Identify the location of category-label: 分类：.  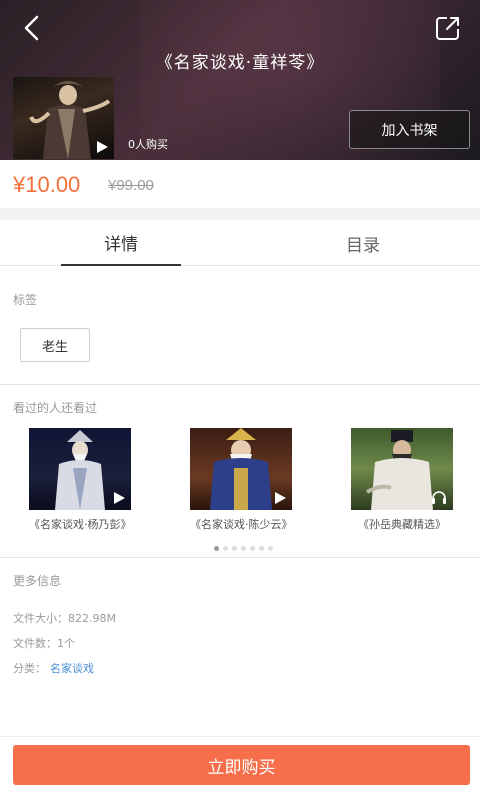
(29, 668).